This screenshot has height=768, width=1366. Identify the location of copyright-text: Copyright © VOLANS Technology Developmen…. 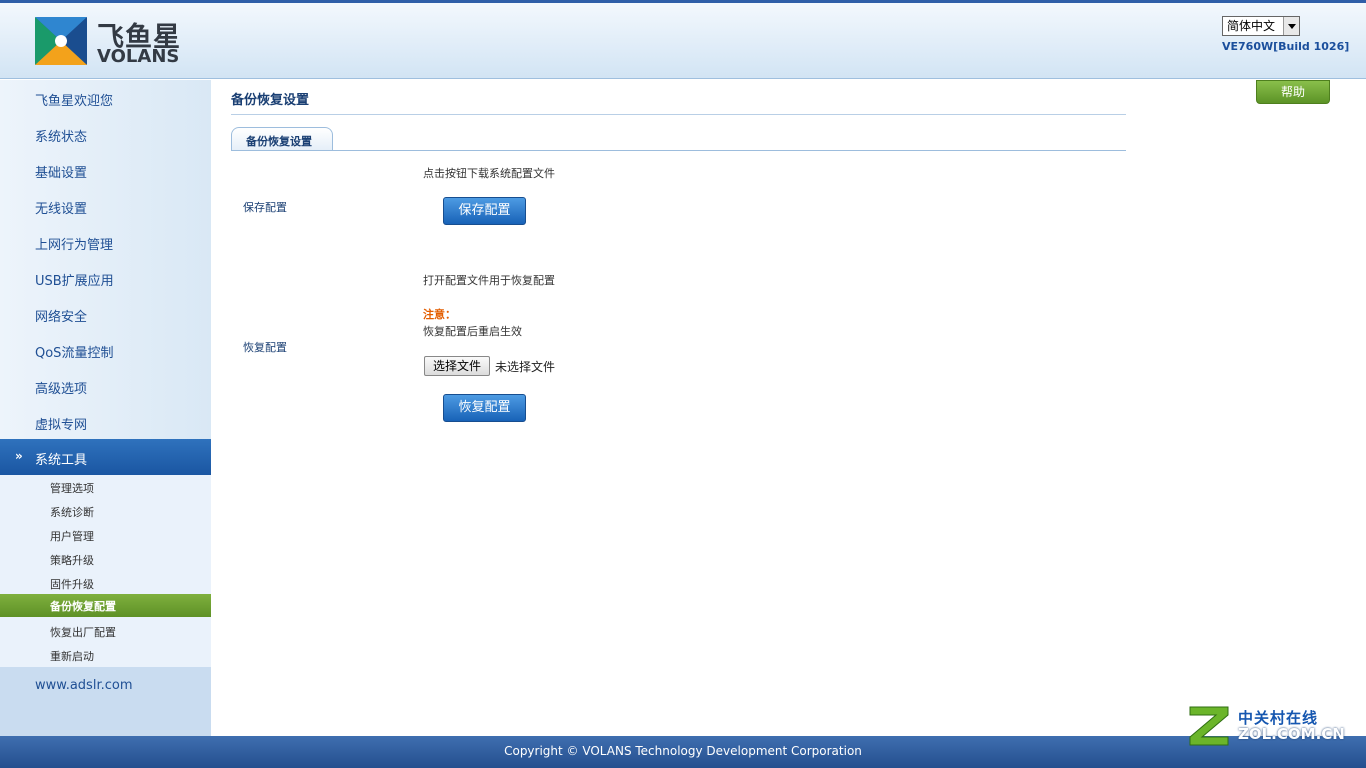
(683, 751).